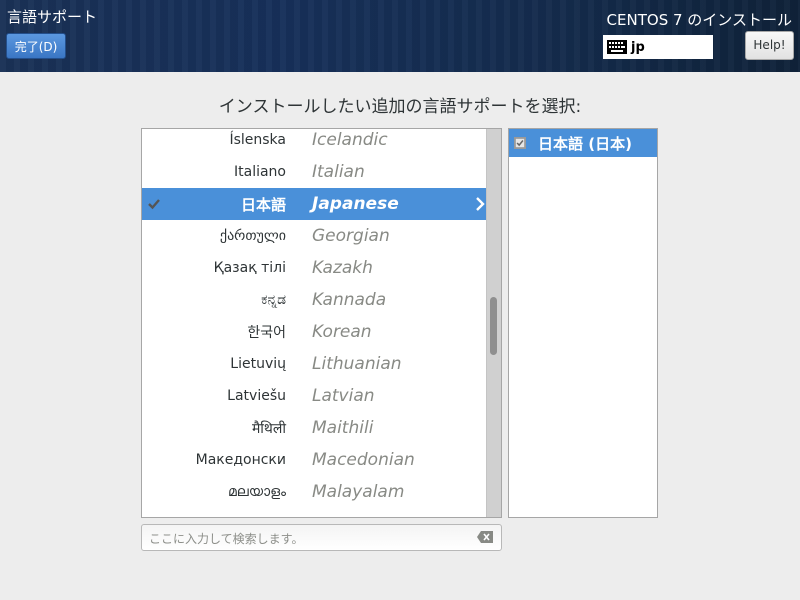 The height and width of the screenshot is (600, 800). What do you see at coordinates (358, 492) in the screenshot?
I see `language-english-name: Malayalam` at bounding box center [358, 492].